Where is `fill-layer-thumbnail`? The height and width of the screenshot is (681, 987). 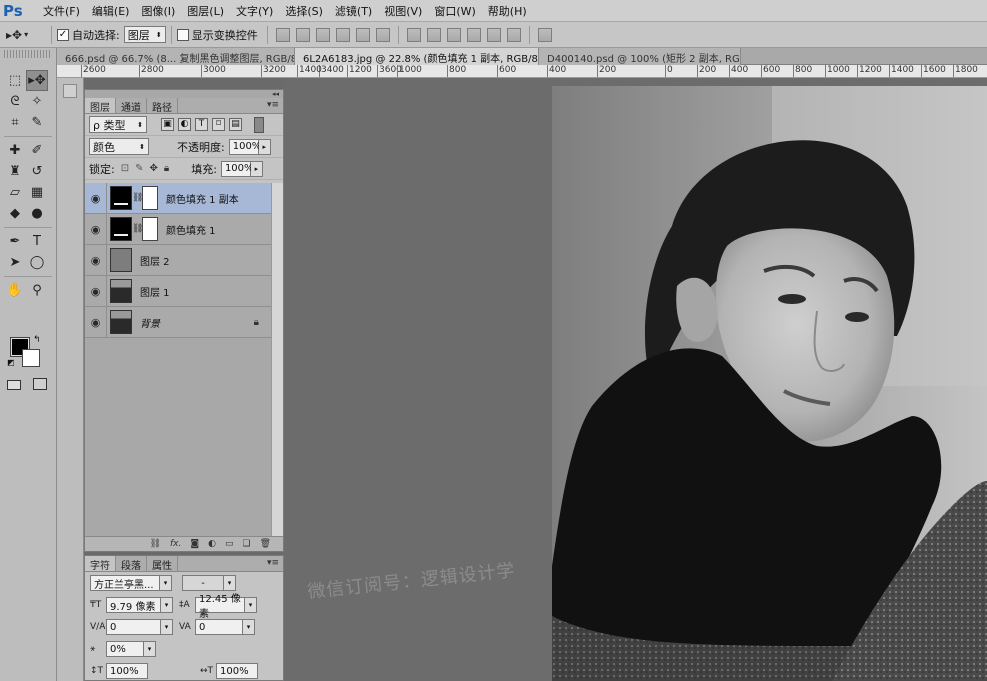 fill-layer-thumbnail is located at coordinates (121, 229).